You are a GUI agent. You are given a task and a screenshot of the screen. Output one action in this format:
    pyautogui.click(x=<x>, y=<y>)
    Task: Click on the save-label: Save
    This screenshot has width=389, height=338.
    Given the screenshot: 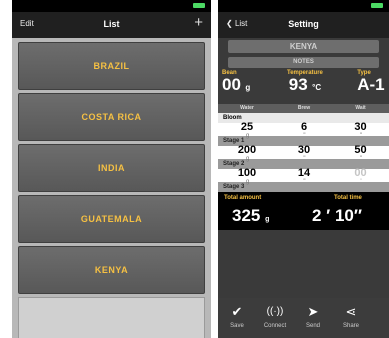 What is the action you would take?
    pyautogui.click(x=237, y=326)
    